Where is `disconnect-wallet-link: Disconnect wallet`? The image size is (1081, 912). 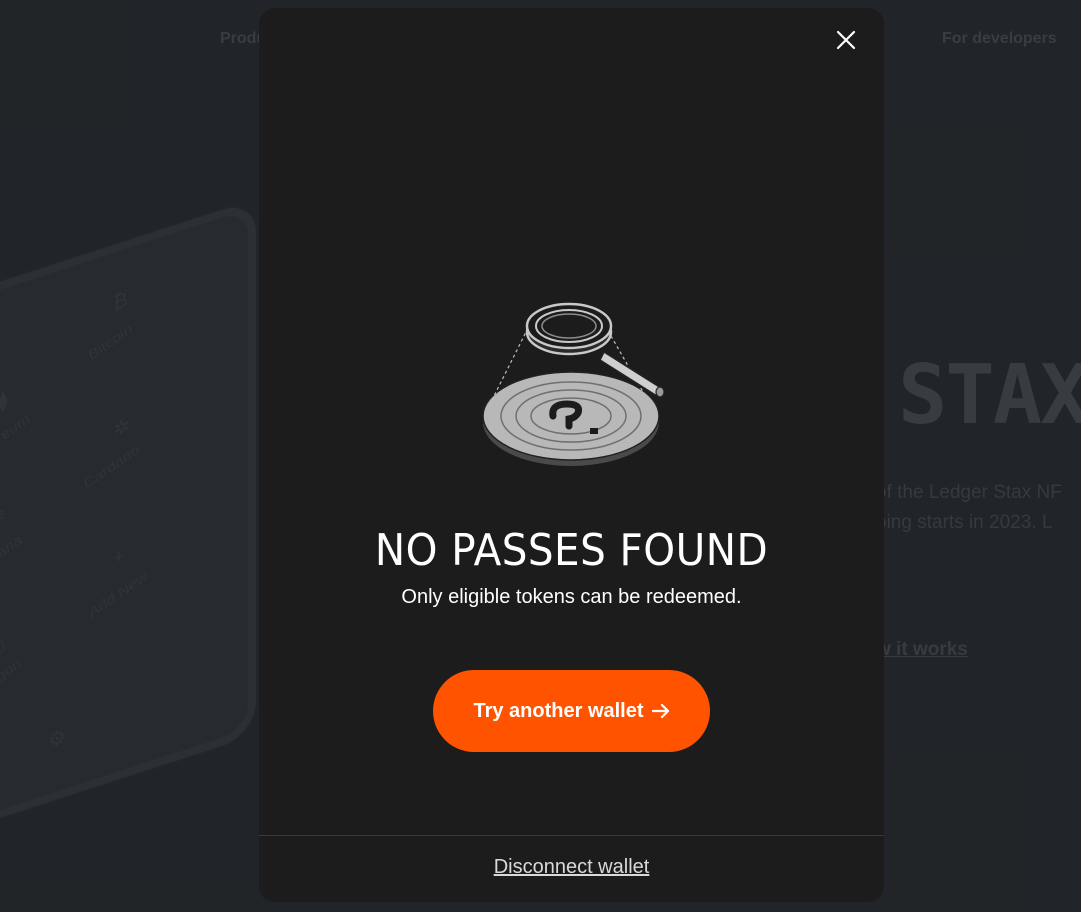
disconnect-wallet-link: Disconnect wallet is located at coordinates (571, 867).